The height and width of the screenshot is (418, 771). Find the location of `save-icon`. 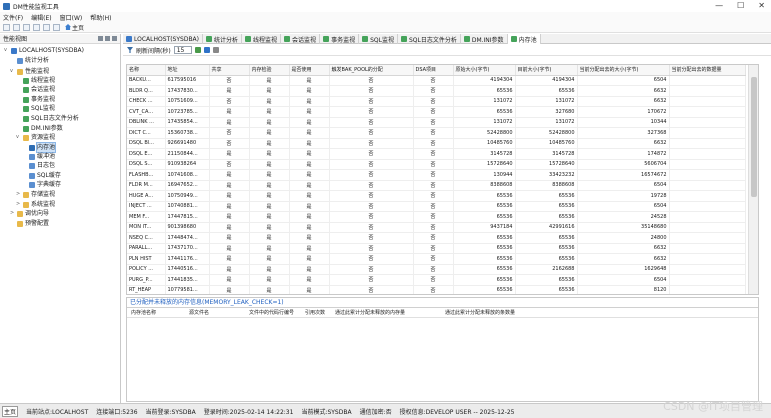

save-icon is located at coordinates (16, 27).